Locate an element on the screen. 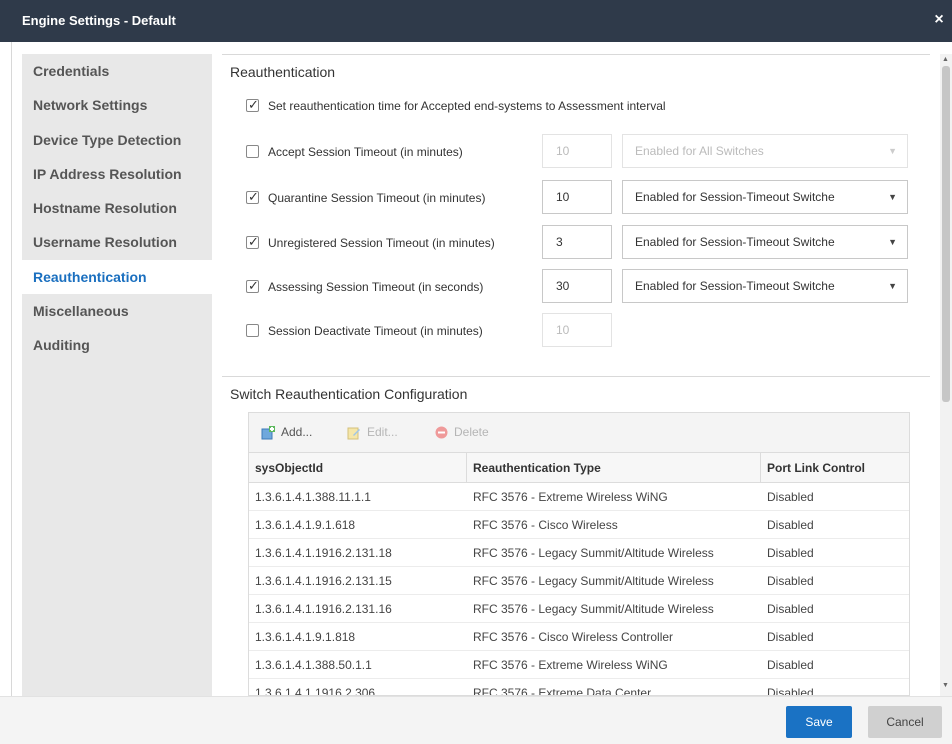 Image resolution: width=952 pixels, height=744 pixels. reauthentication-title: Reauthentication is located at coordinates (283, 72).